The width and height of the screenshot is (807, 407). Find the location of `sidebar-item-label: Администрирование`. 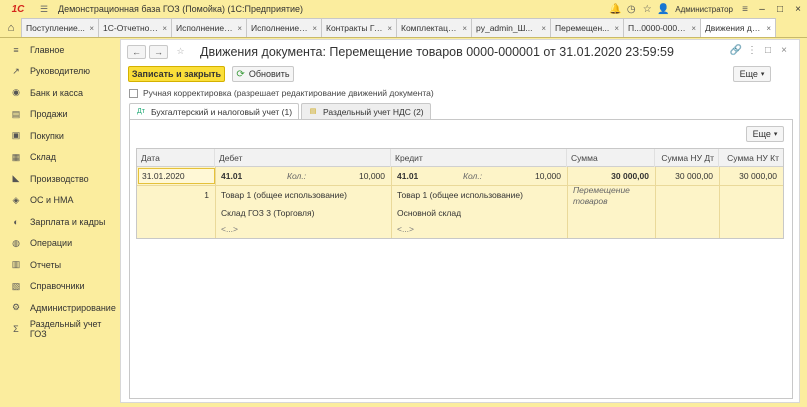

sidebar-item-label: Администрирование is located at coordinates (73, 307).